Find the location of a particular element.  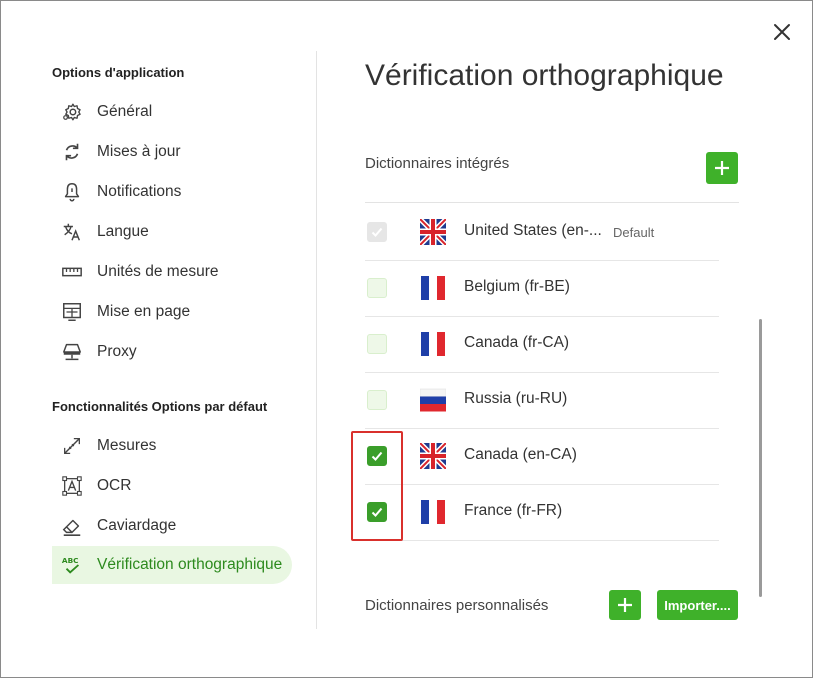

add-custom-dictionary-button is located at coordinates (625, 605).